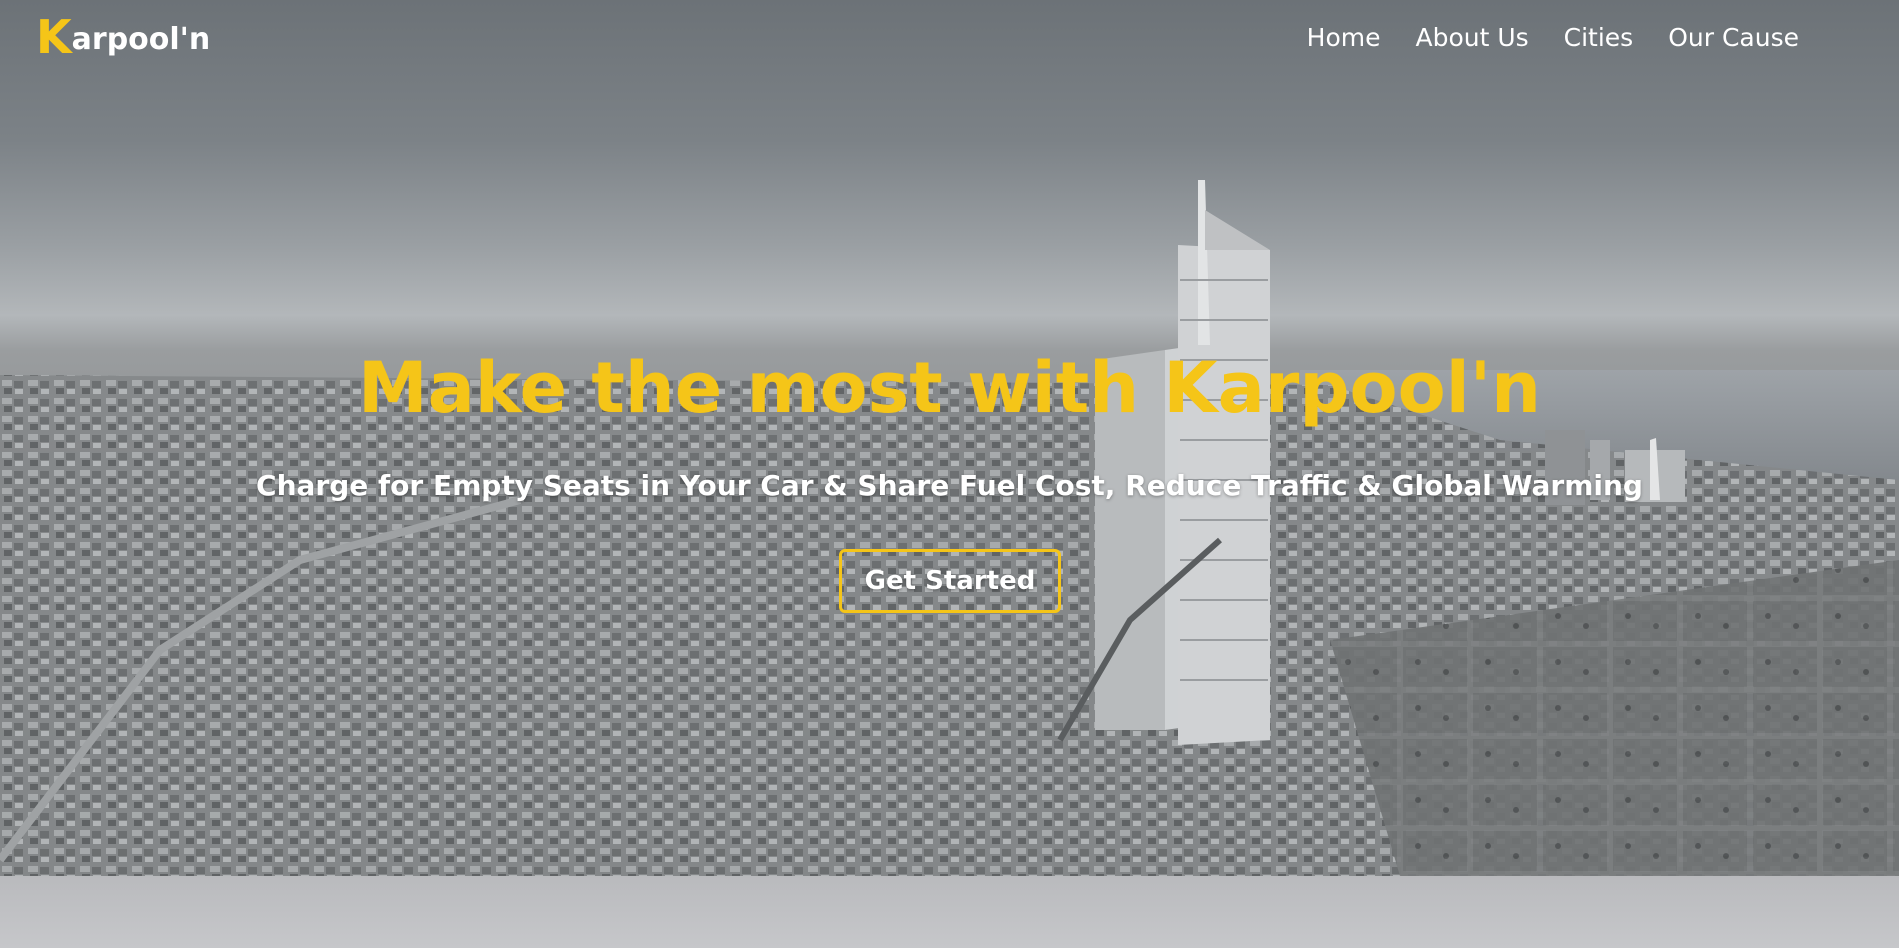 The width and height of the screenshot is (1899, 948). I want to click on get-started-button: Get Started, so click(950, 581).